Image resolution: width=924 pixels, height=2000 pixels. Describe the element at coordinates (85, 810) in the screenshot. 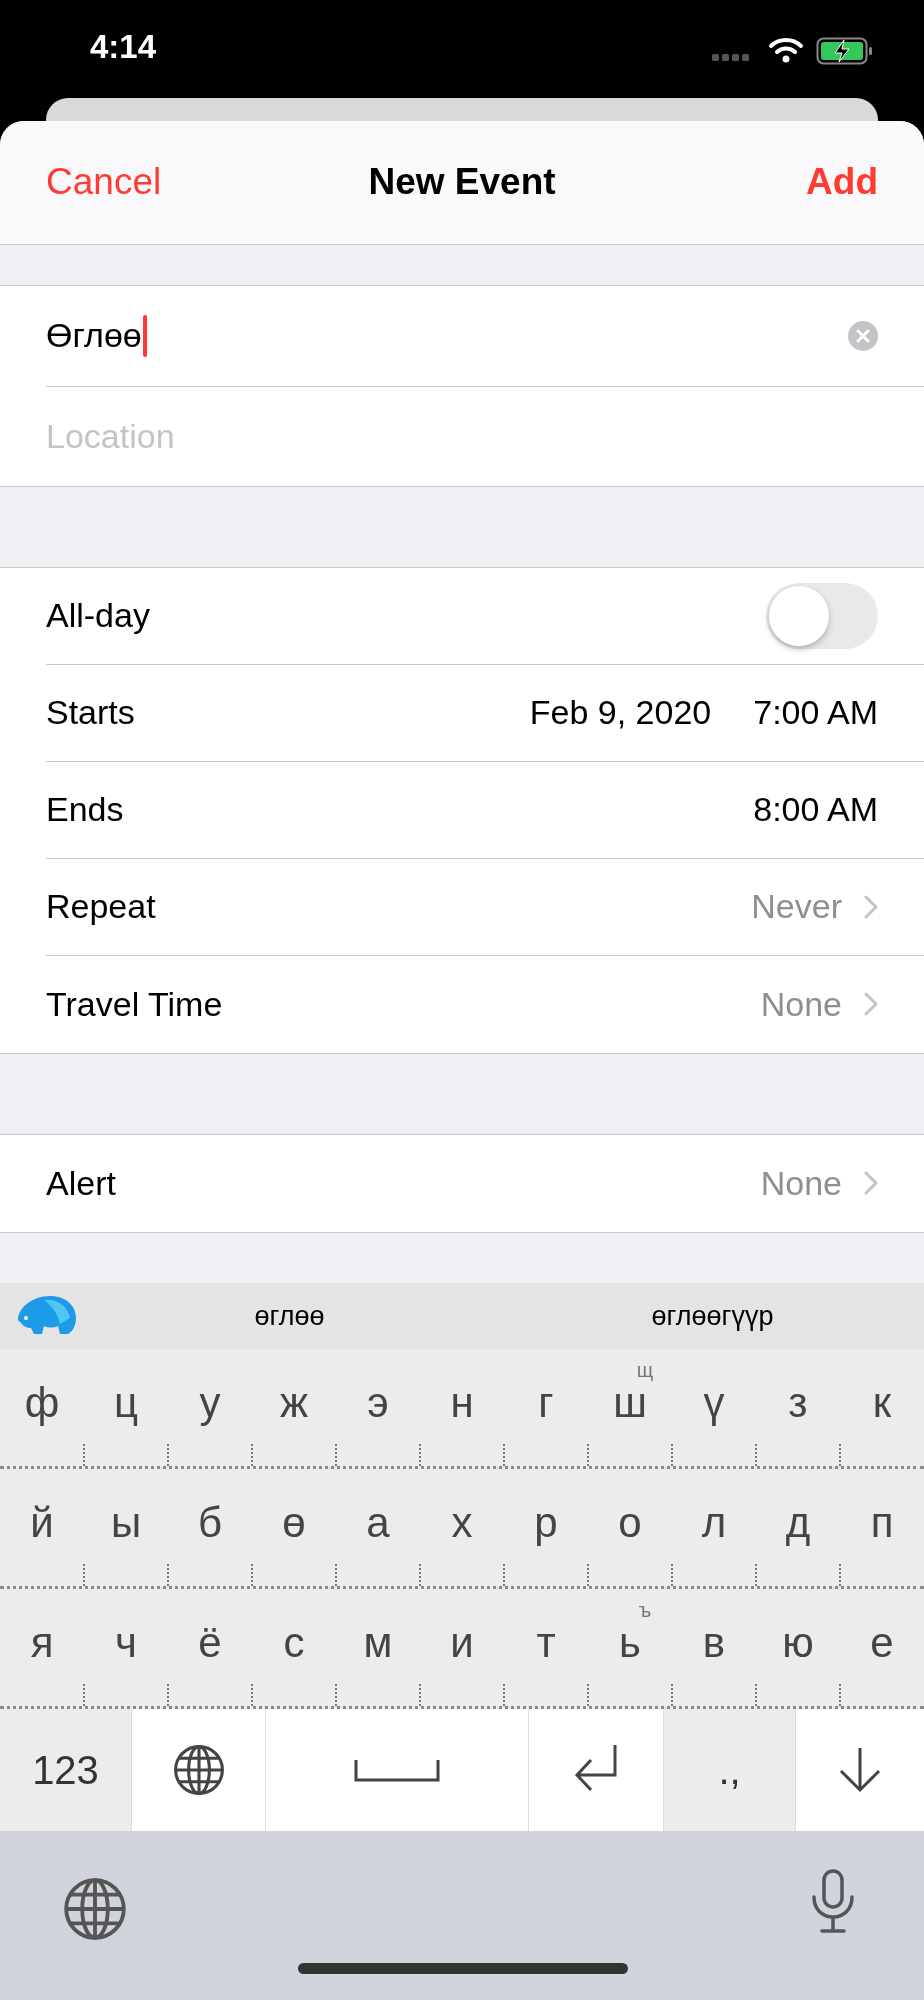

I see `row-label: Ends` at that location.